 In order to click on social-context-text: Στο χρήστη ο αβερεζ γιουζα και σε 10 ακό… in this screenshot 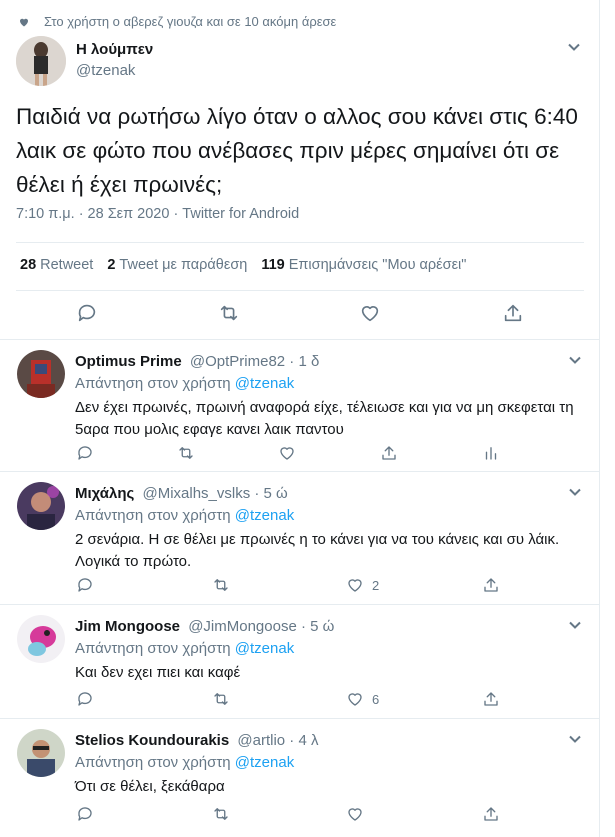, I will do `click(190, 21)`.